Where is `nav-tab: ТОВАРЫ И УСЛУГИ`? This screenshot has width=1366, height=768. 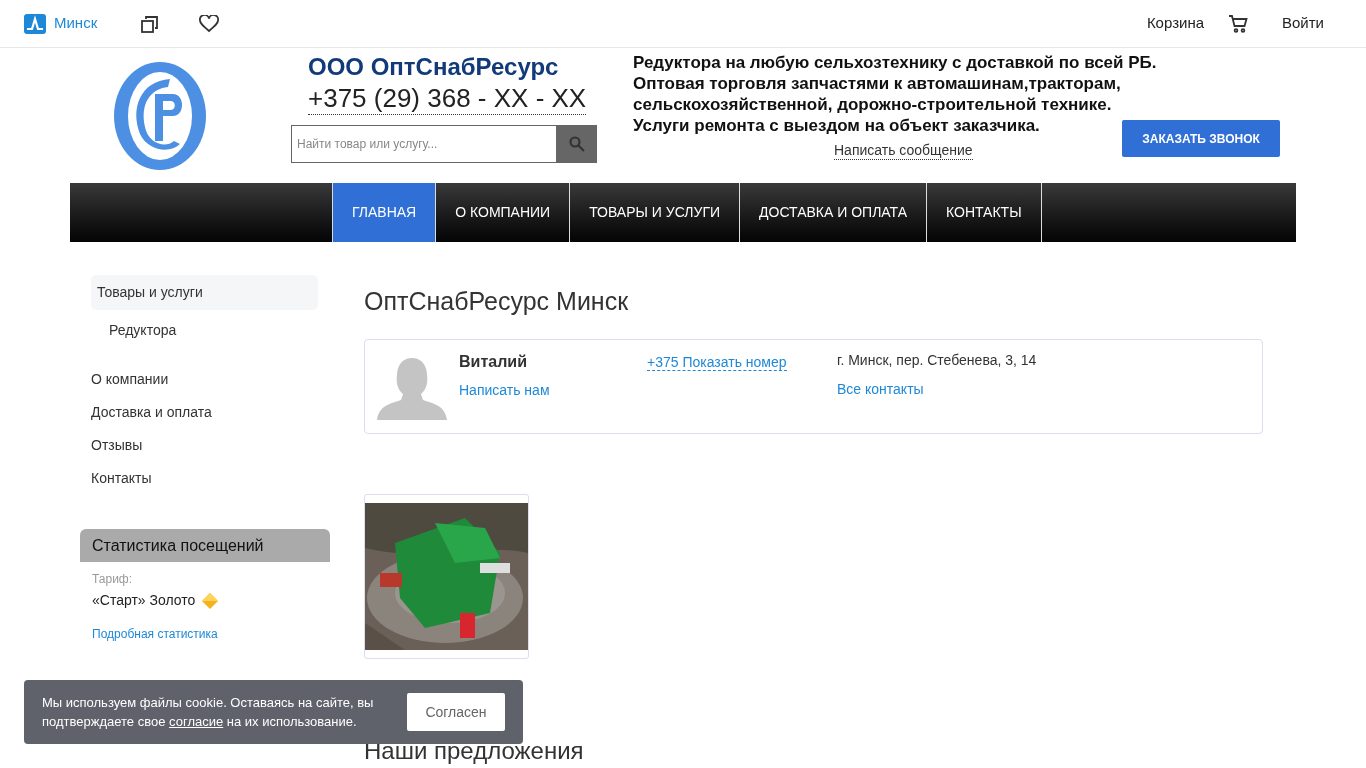
nav-tab: ТОВАРЫ И УСЛУГИ is located at coordinates (654, 212).